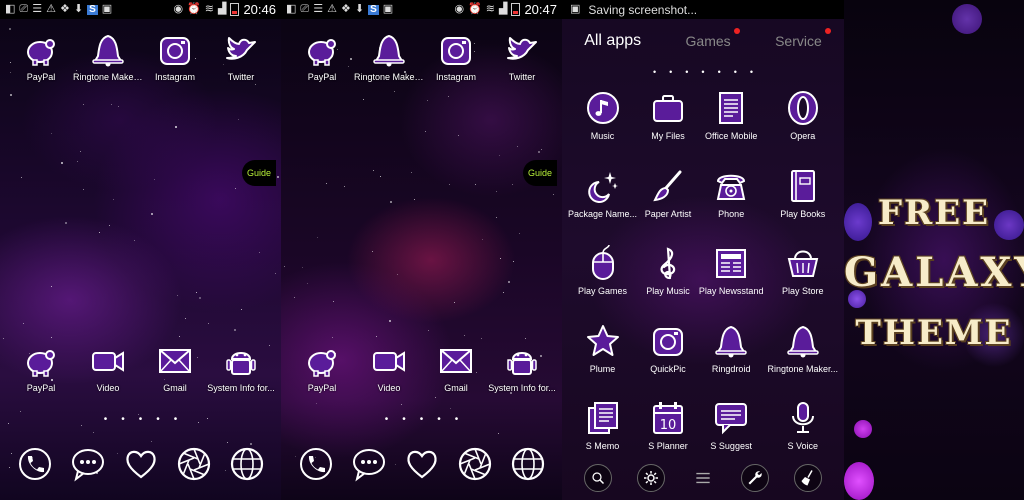 This screenshot has height=500, width=1024. I want to click on bell-icon, so click(731, 341).